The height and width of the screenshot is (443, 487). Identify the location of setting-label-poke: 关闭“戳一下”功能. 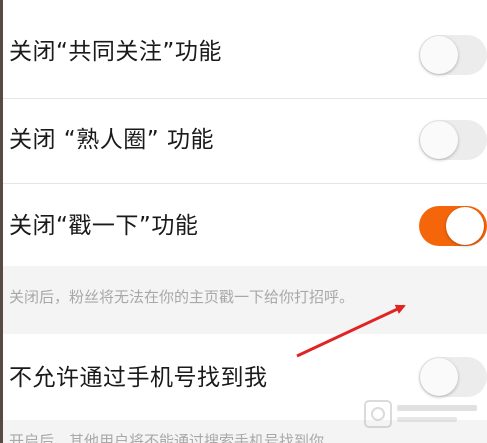
(104, 226).